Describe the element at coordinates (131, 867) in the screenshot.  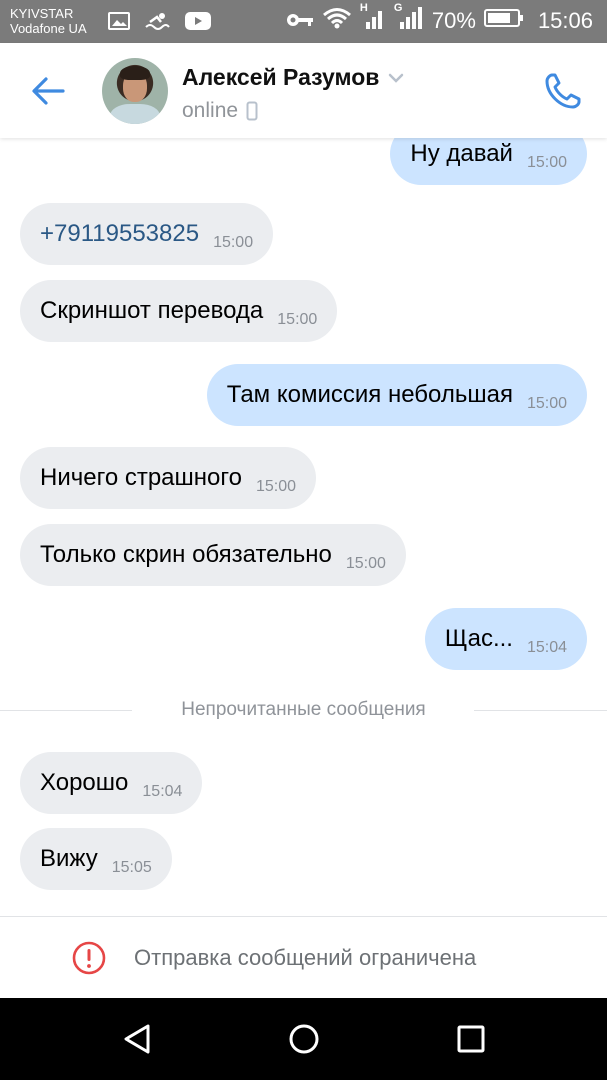
I see `message-time: 15:05` at that location.